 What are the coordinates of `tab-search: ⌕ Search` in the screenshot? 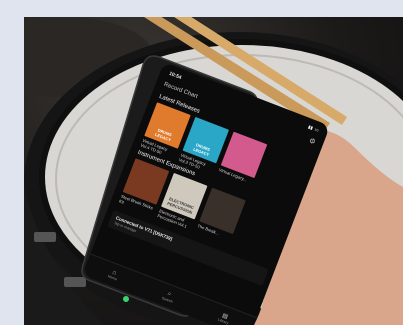 It's located at (168, 296).